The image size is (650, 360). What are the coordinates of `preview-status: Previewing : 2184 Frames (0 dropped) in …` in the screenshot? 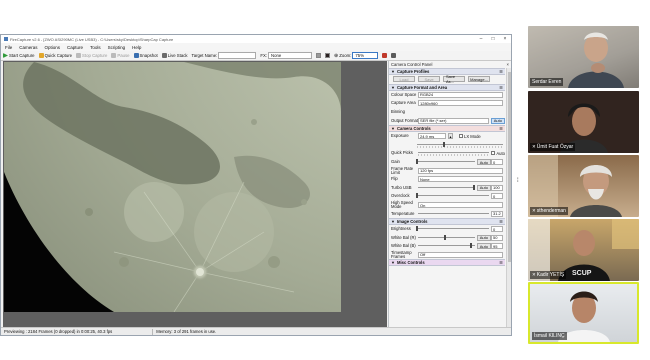 It's located at (58, 331).